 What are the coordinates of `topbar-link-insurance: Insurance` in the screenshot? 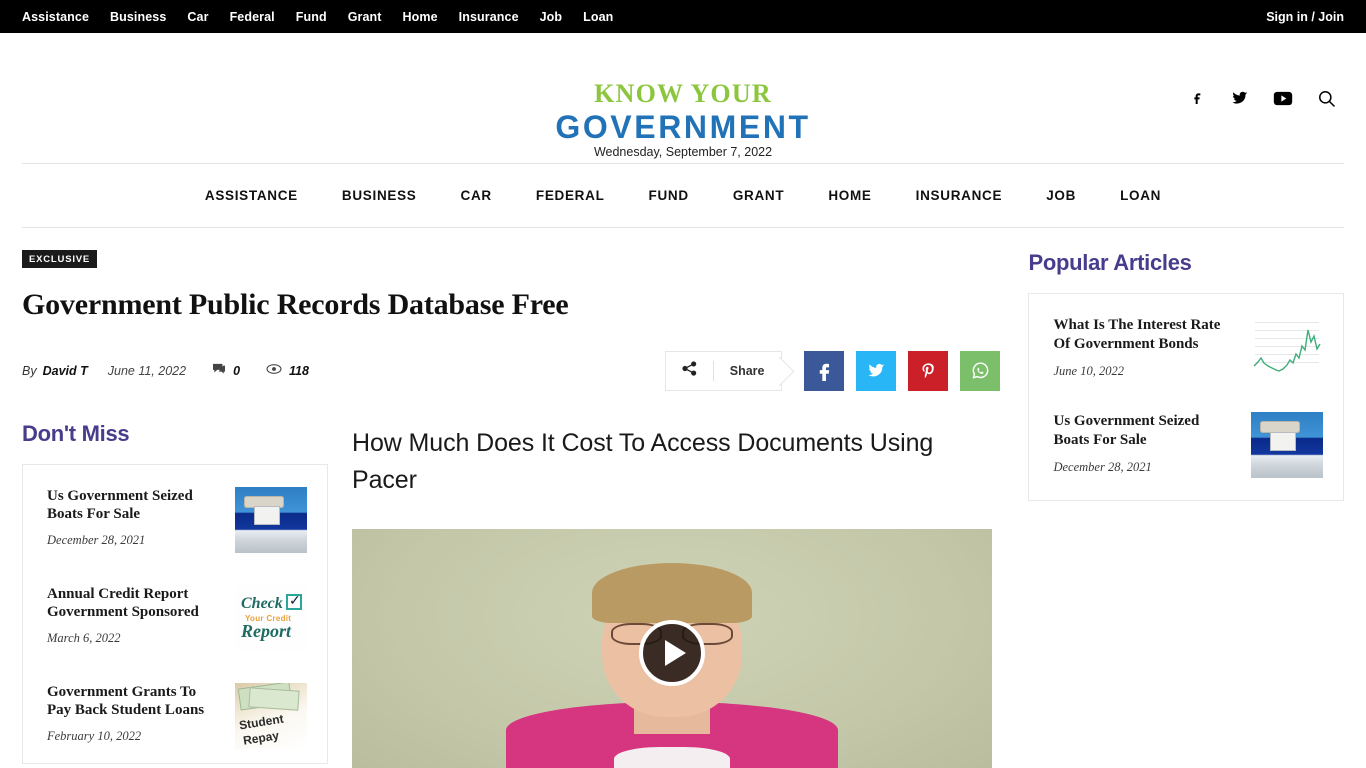 It's located at (489, 17).